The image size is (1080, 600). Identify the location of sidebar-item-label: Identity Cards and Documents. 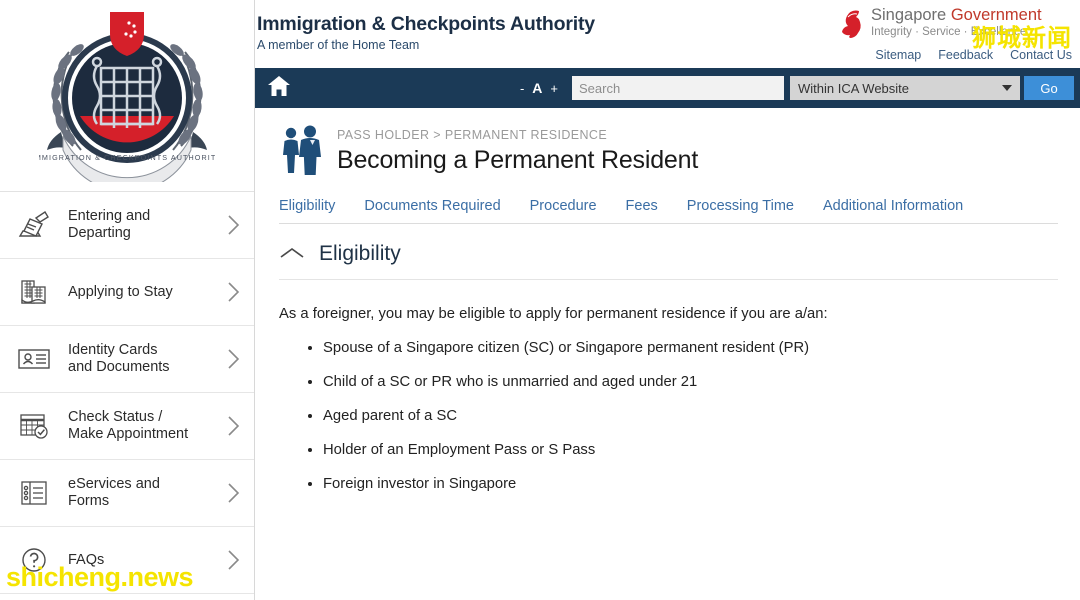
(119, 358).